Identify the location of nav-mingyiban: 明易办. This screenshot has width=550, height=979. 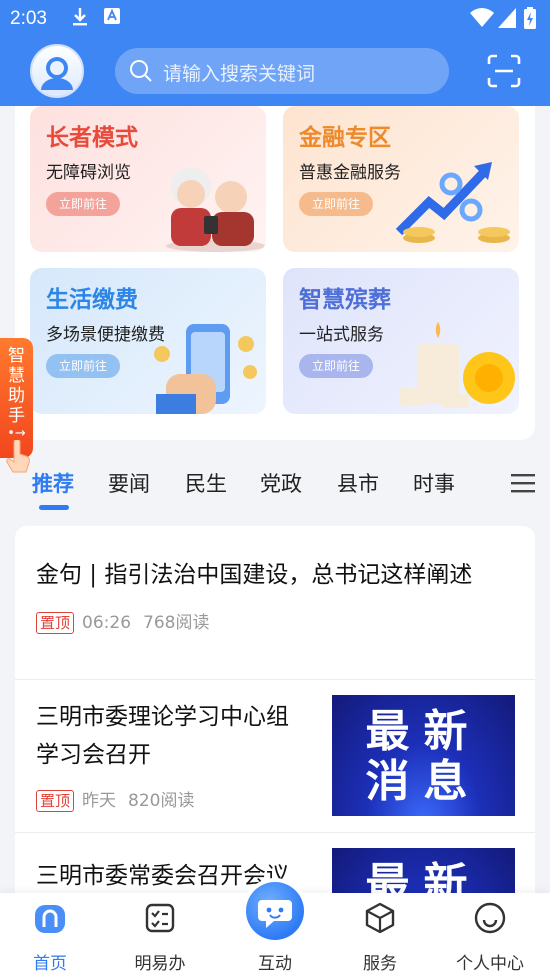
(160, 936).